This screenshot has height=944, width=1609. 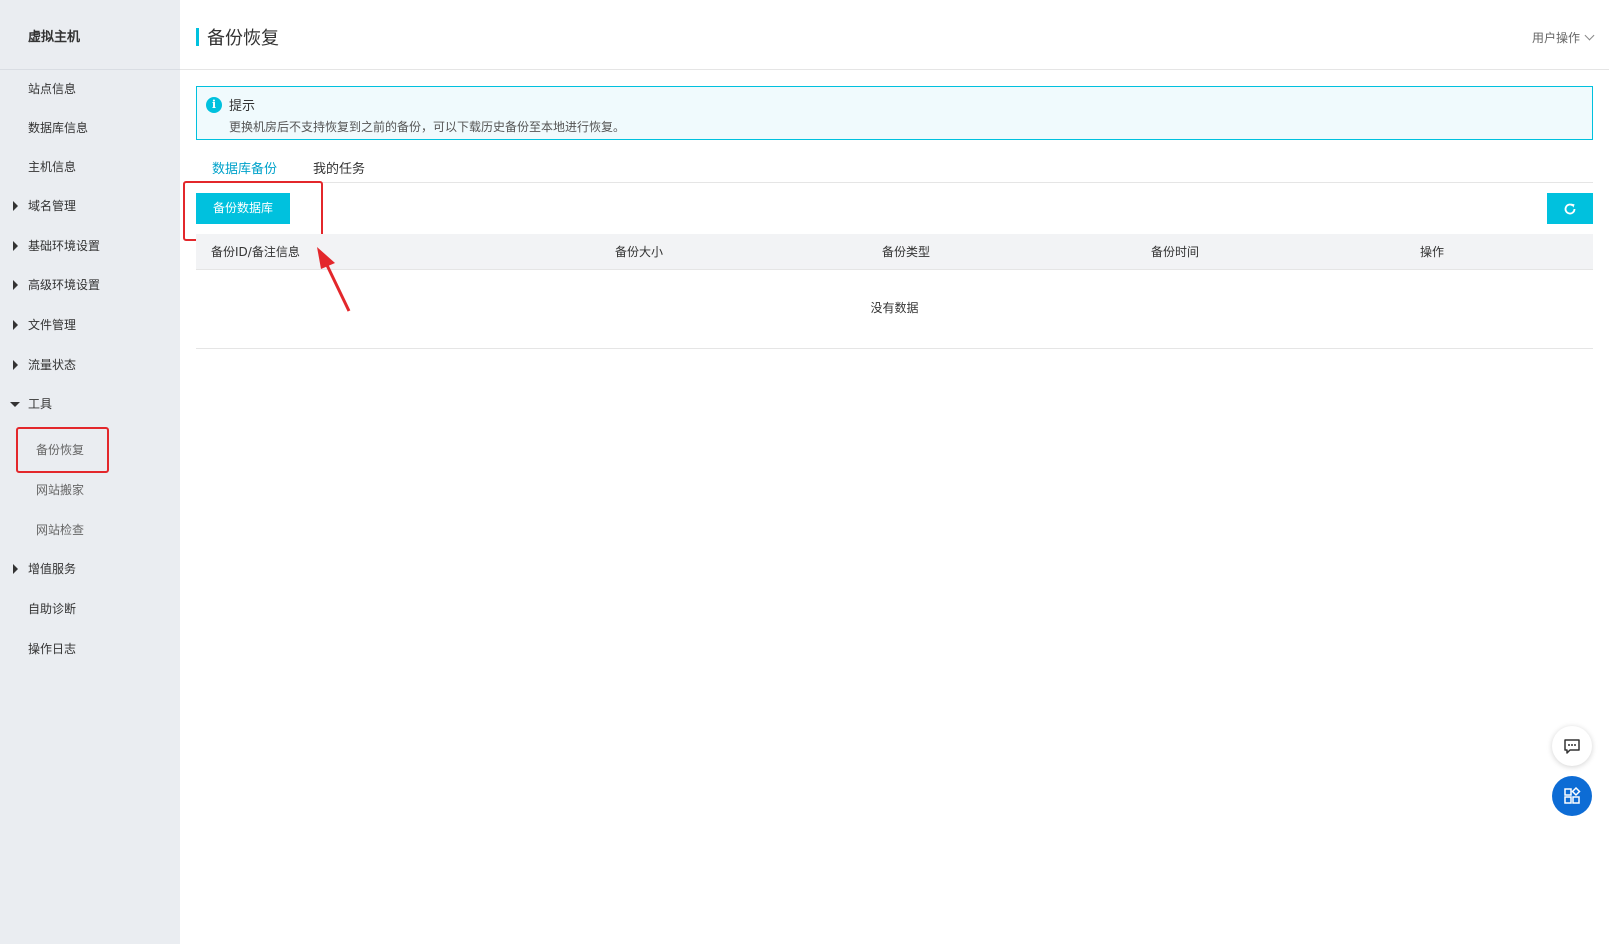 I want to click on sidebar-item-label: 工具, so click(x=40, y=404).